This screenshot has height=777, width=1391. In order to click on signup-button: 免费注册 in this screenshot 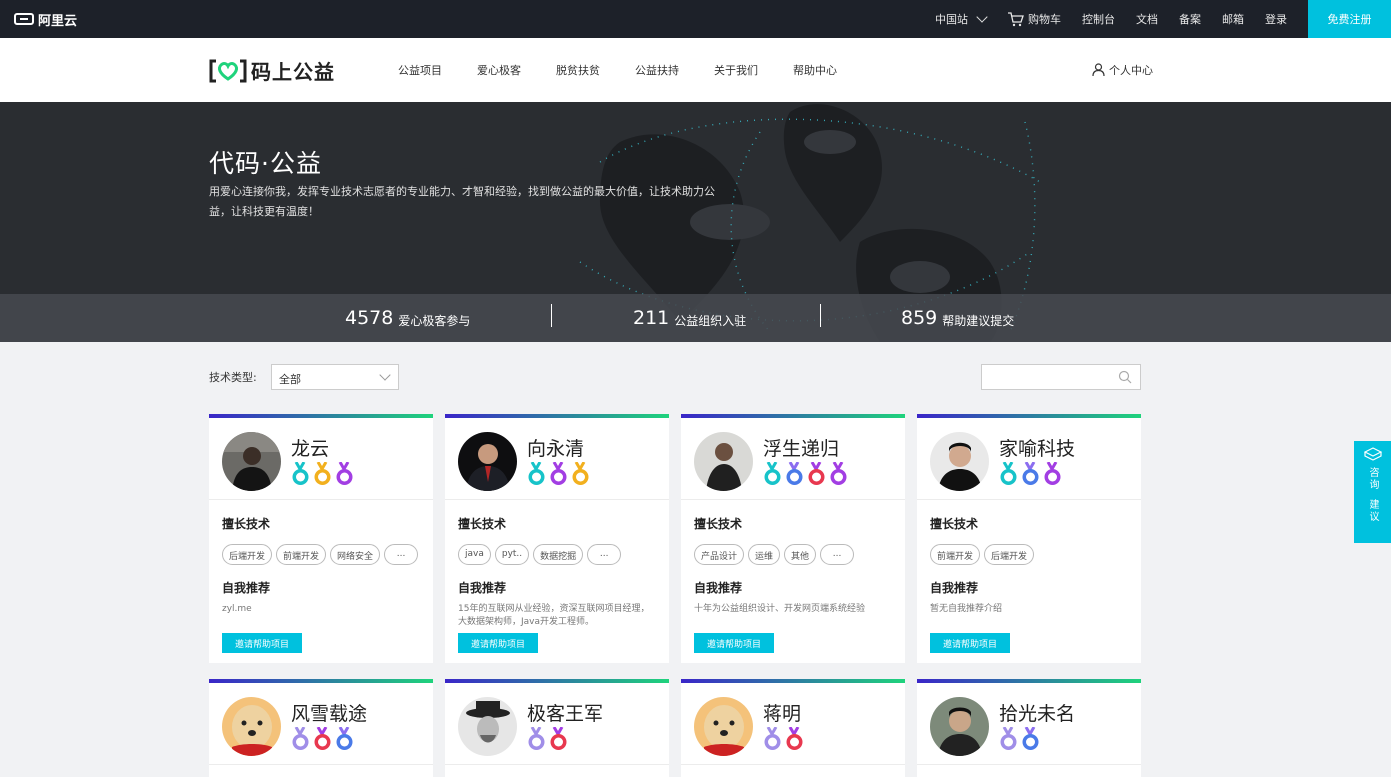, I will do `click(1349, 19)`.